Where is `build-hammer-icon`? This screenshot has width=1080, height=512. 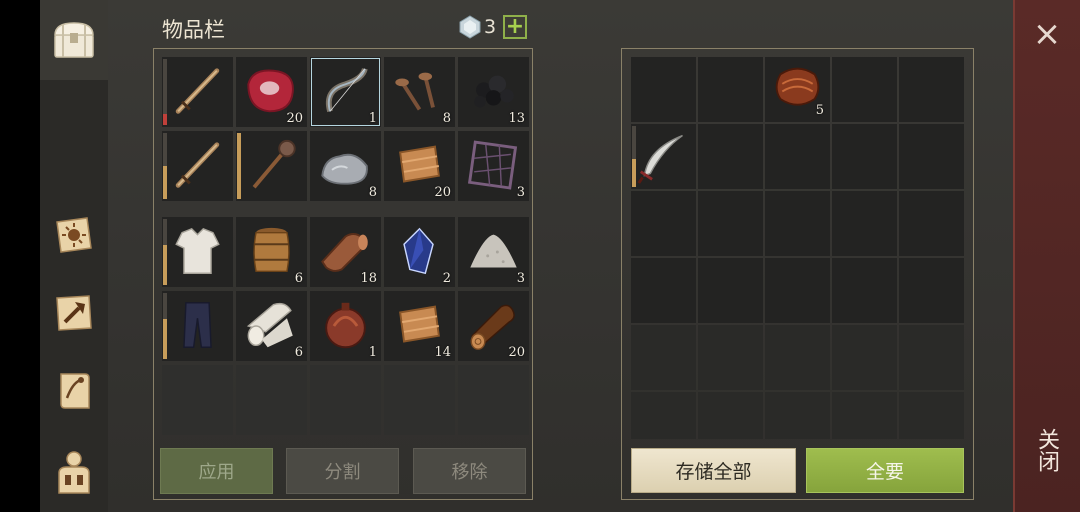
build-hammer-icon is located at coordinates (74, 313).